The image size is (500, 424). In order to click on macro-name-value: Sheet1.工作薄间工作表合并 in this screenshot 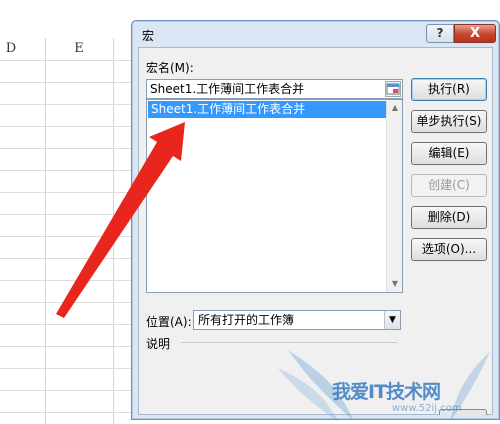, I will do `click(227, 89)`.